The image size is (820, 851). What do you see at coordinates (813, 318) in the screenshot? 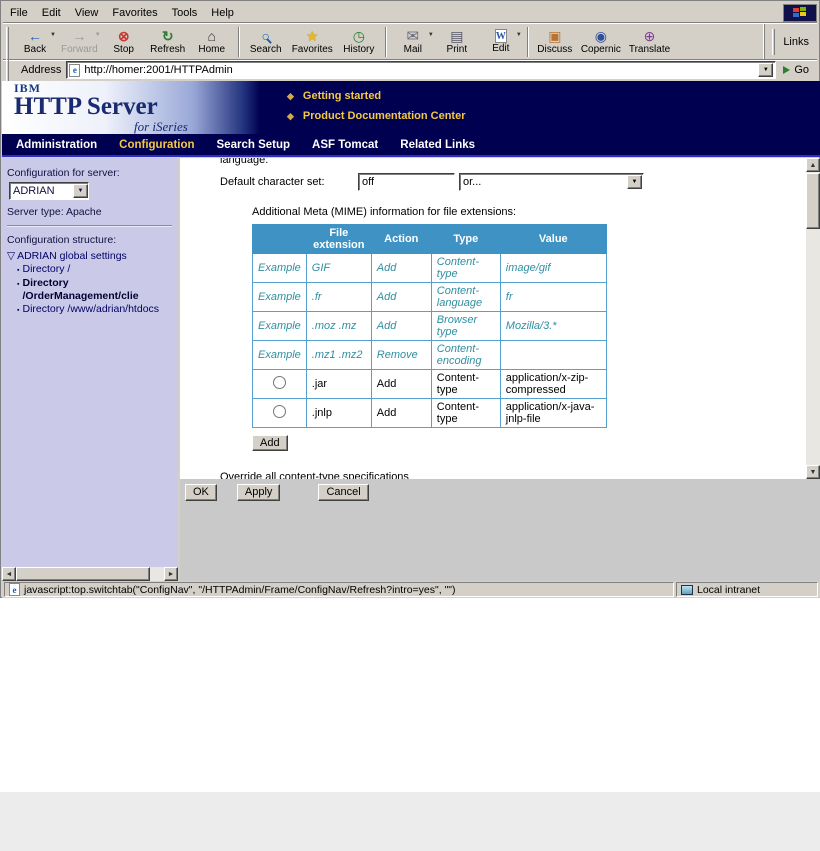
I see `main-vertical-scrollbar: ▲ ▼` at bounding box center [813, 318].